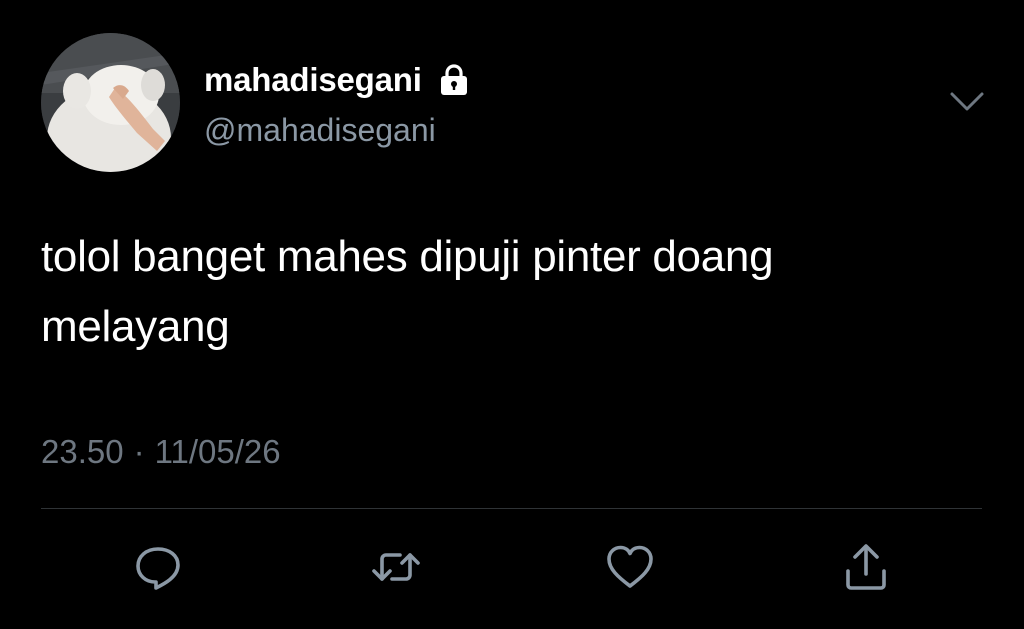 This screenshot has height=629, width=1024. I want to click on action-bar, so click(512, 570).